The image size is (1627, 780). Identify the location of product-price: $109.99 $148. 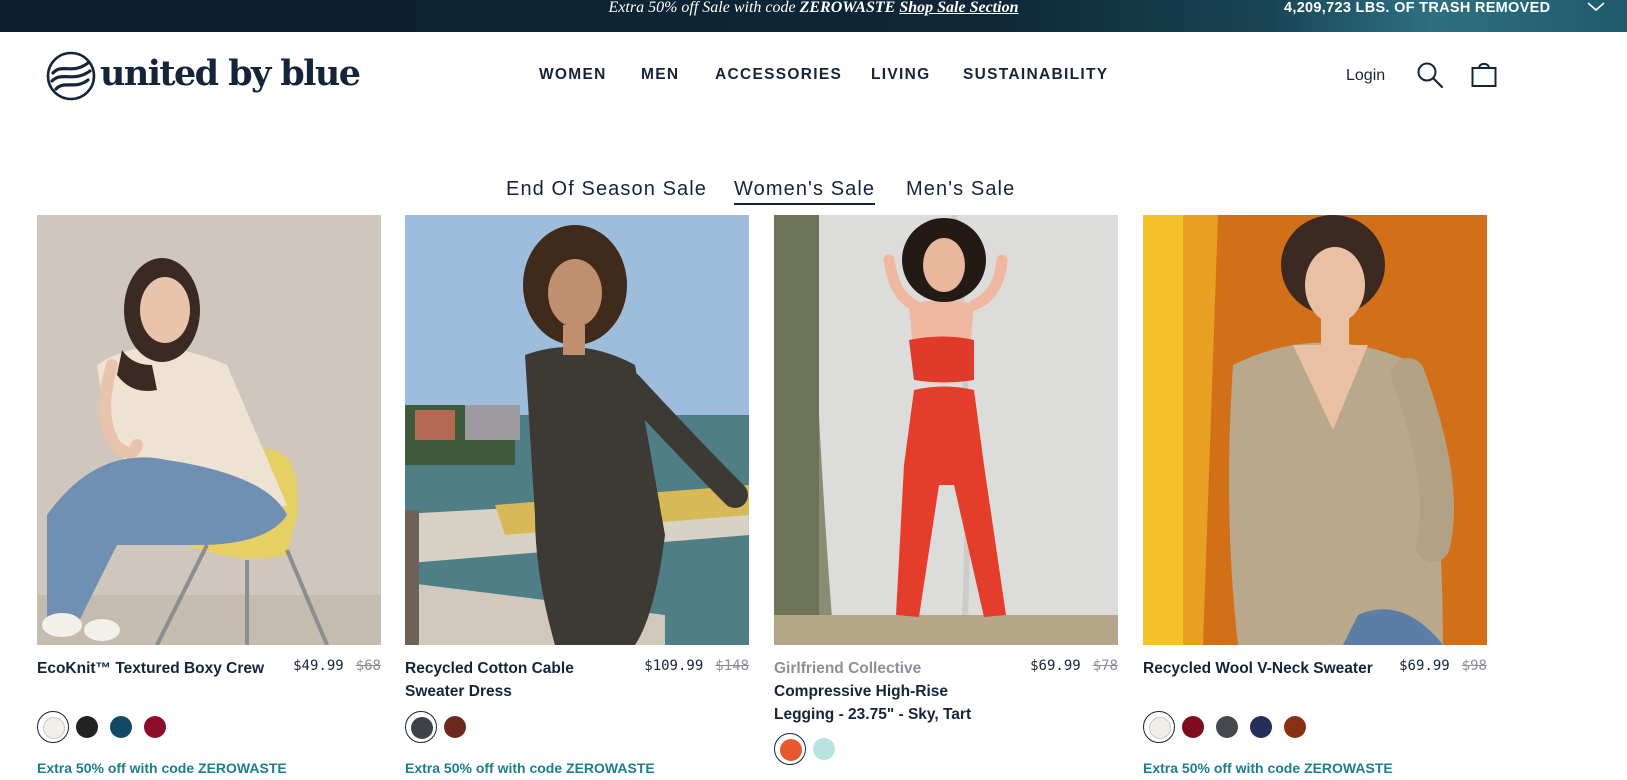
(696, 666).